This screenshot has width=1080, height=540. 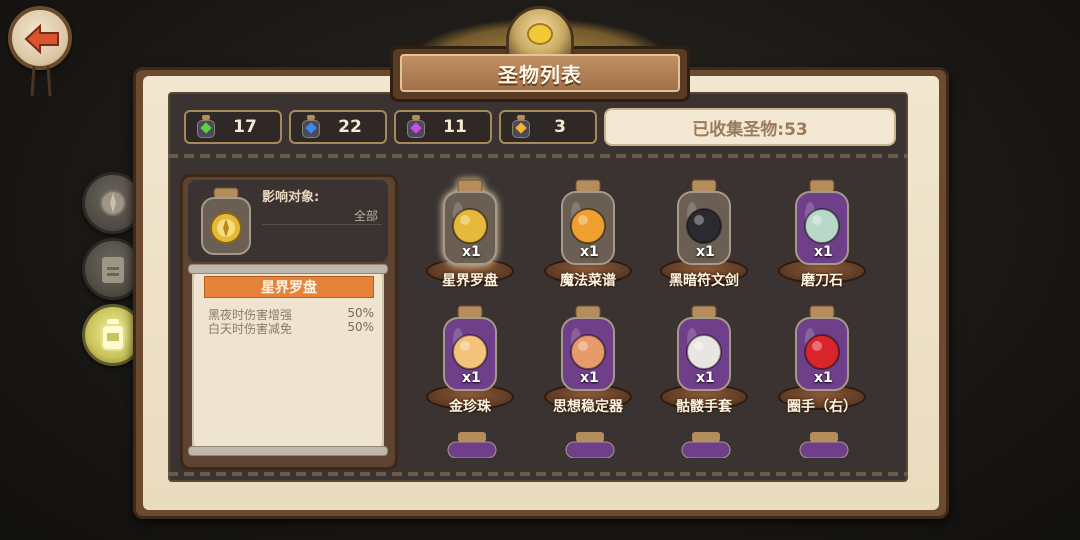 What do you see at coordinates (704, 281) in the screenshot?
I see `relic-name: 黑暗符文剑` at bounding box center [704, 281].